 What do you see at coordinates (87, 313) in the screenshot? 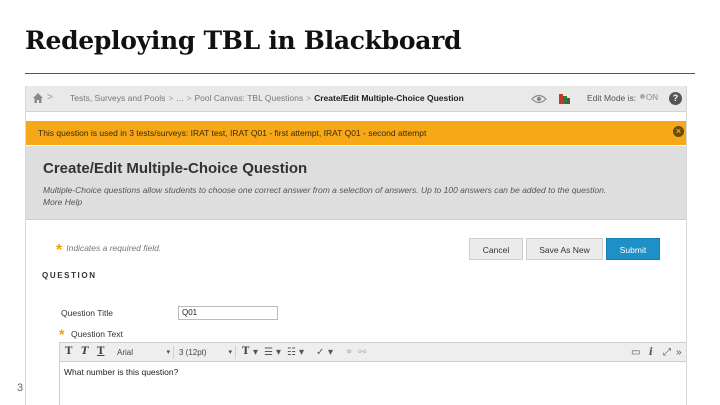
I see `question-title-label: Question Title` at bounding box center [87, 313].